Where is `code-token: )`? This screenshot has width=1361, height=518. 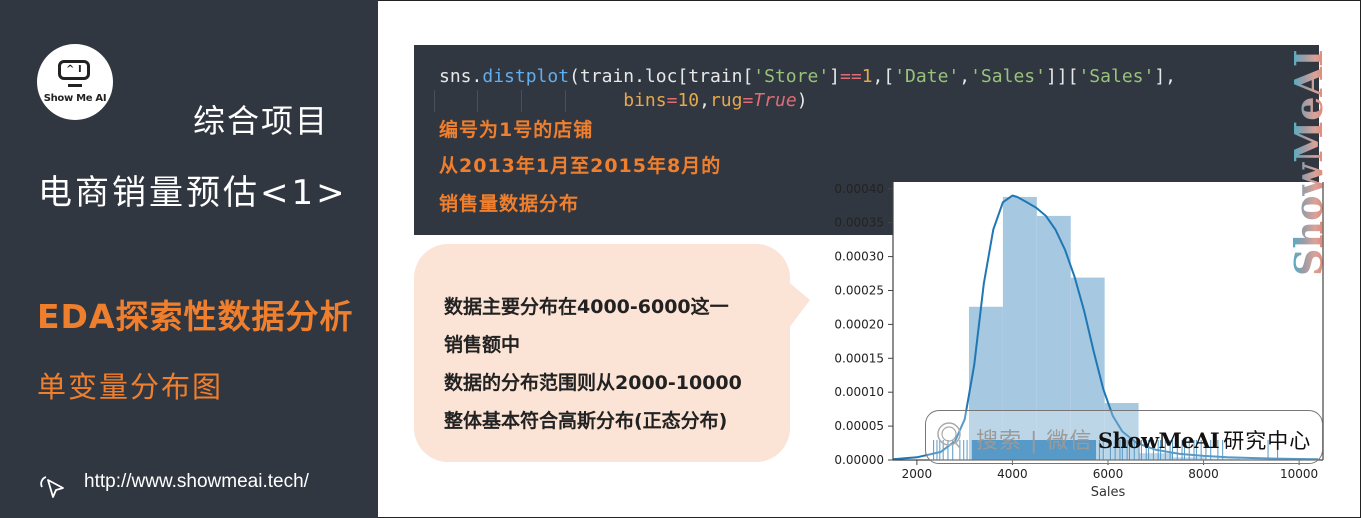 code-token: ) is located at coordinates (802, 100).